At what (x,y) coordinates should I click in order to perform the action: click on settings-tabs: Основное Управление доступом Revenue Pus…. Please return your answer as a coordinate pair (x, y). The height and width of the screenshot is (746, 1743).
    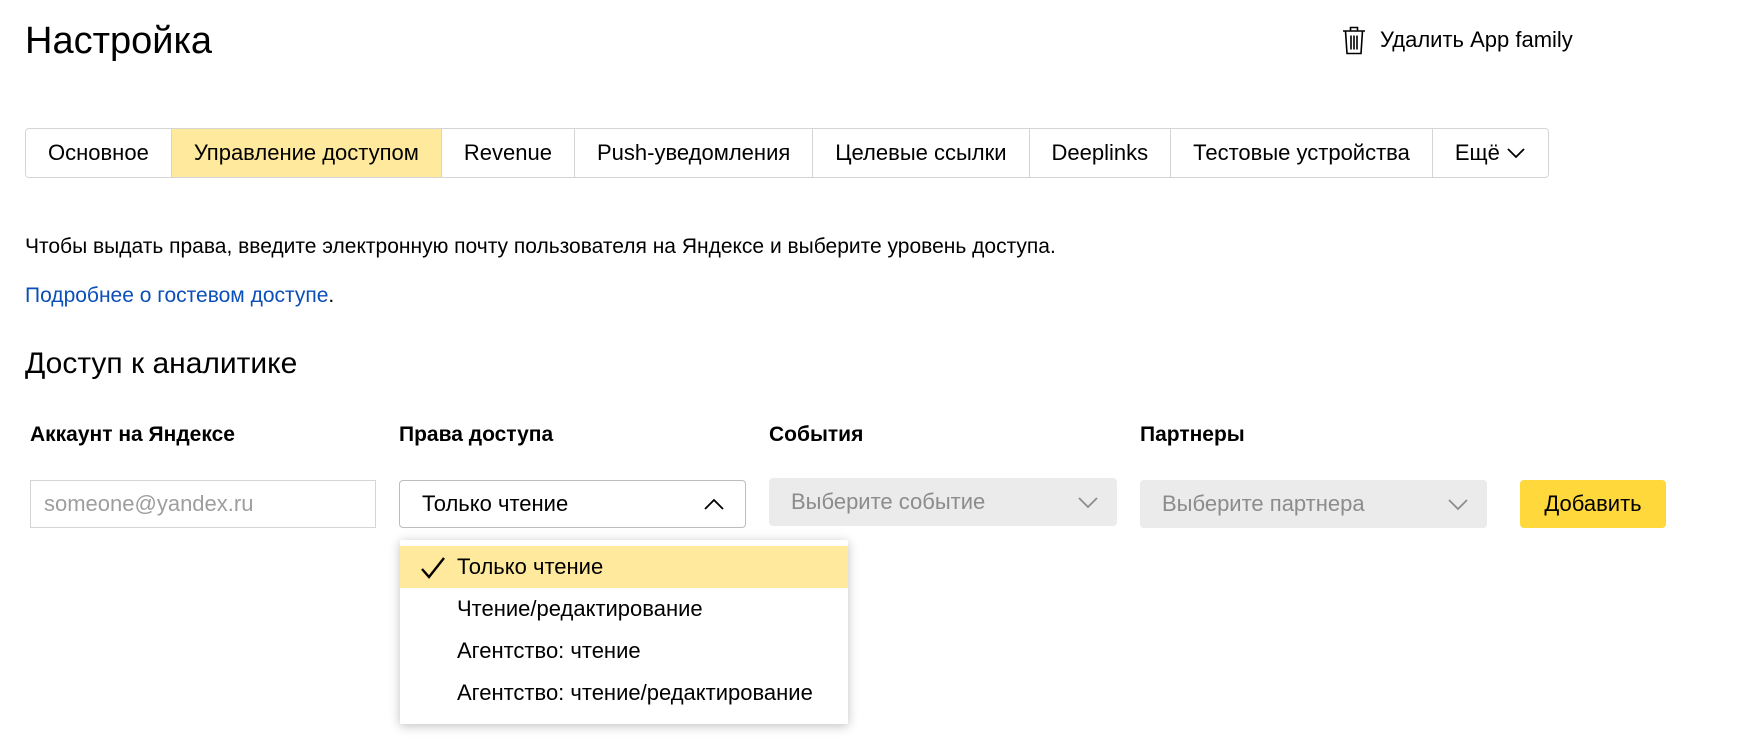
    Looking at the image, I should click on (787, 153).